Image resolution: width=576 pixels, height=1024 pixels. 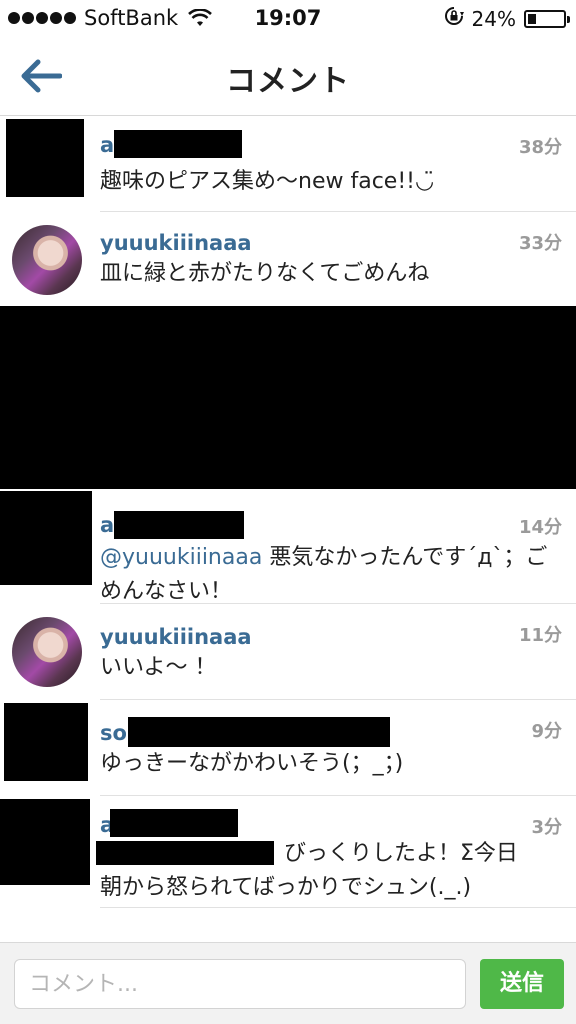 I want to click on comment-item: yuuukiiinaaa 11分 いいよ〜 ！, so click(x=288, y=651).